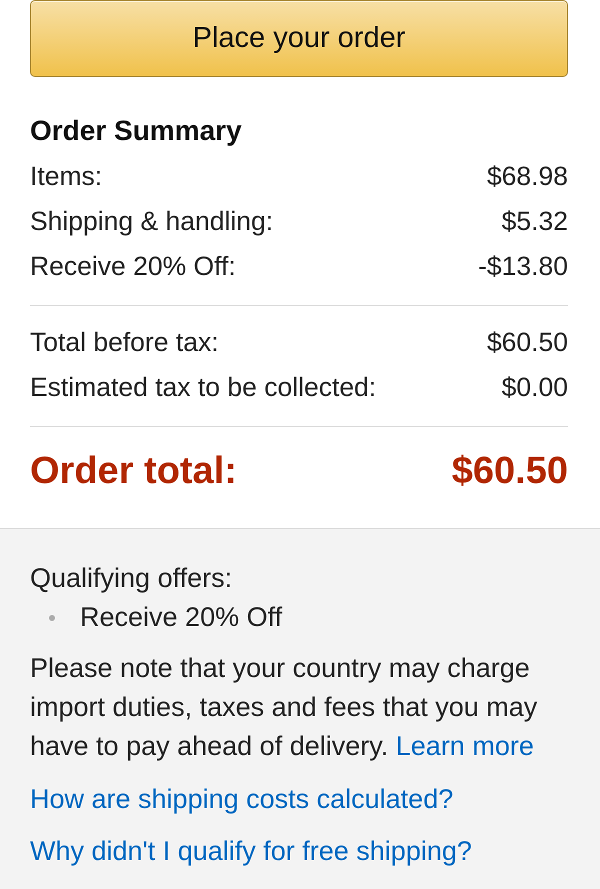 The image size is (600, 889). I want to click on summary-label: Receive 20% Off:, so click(133, 266).